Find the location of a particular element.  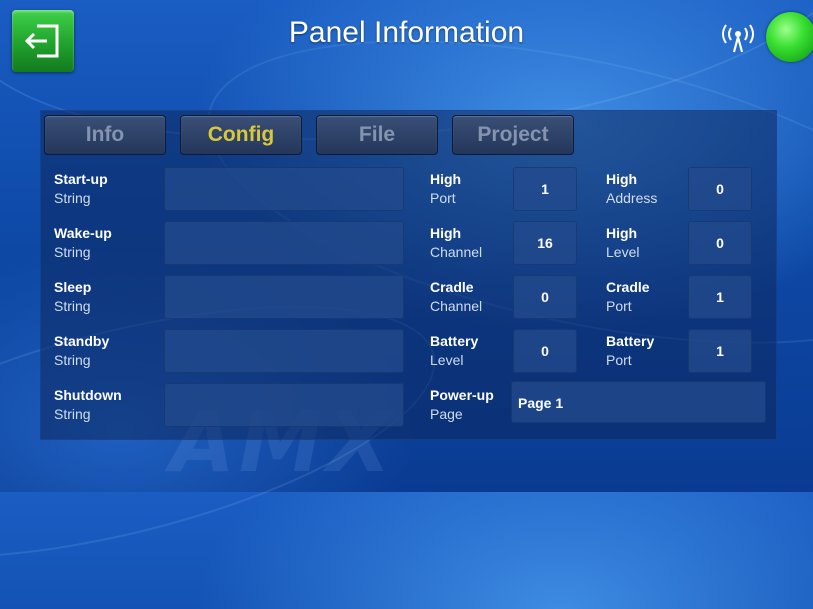

shutdown-string-label: Shutdown String is located at coordinates (88, 404).